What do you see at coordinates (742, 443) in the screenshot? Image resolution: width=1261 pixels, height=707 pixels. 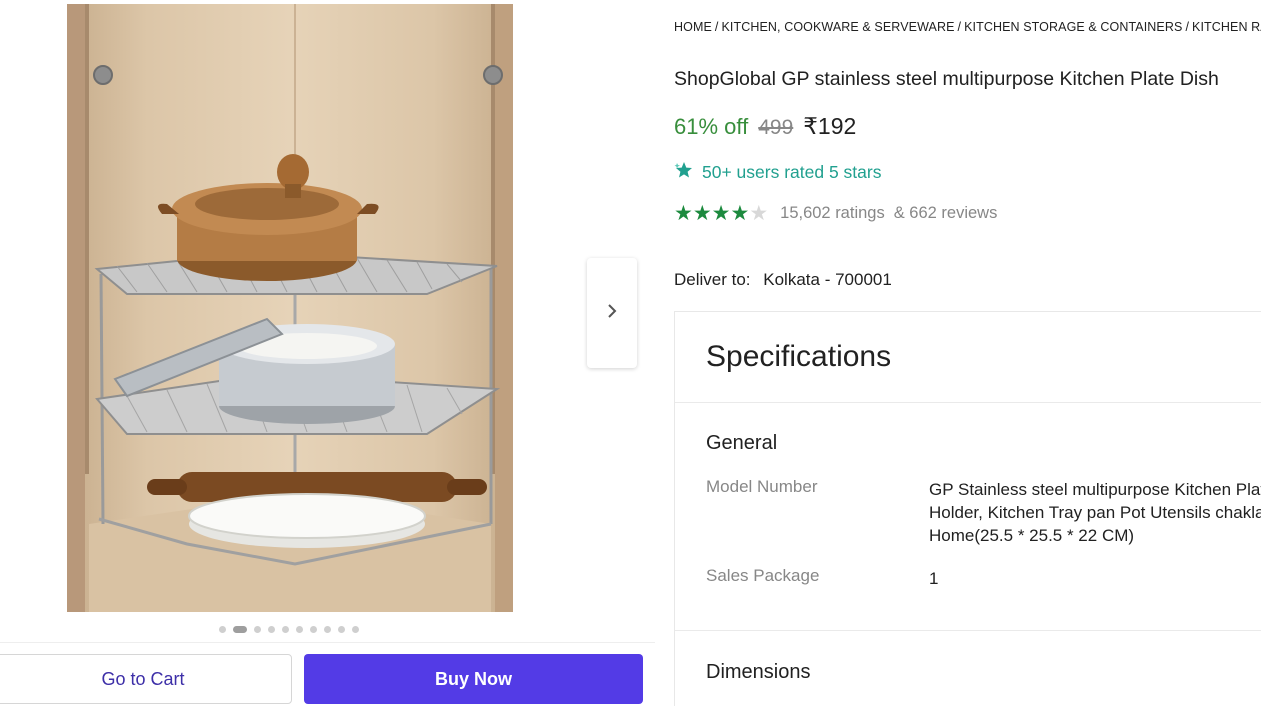 I see `general-section-title: General` at bounding box center [742, 443].